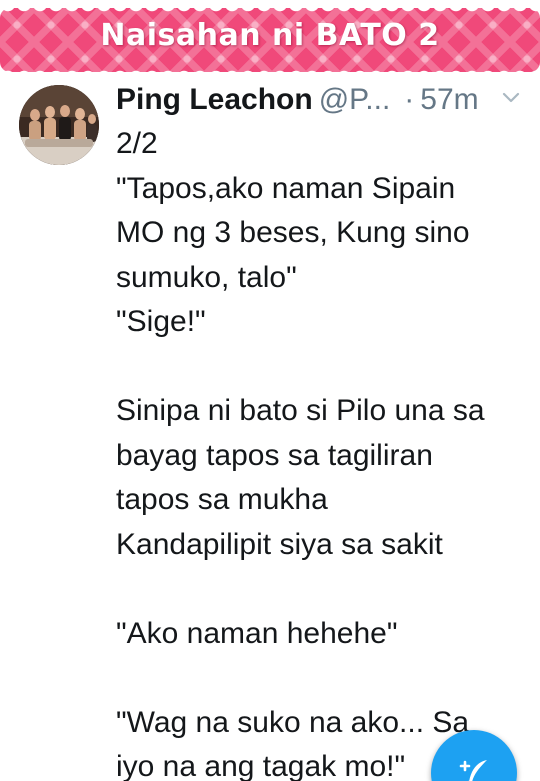 The height and width of the screenshot is (781, 540). Describe the element at coordinates (161, 321) in the screenshot. I see `tweet-line: "Sige!"` at that location.